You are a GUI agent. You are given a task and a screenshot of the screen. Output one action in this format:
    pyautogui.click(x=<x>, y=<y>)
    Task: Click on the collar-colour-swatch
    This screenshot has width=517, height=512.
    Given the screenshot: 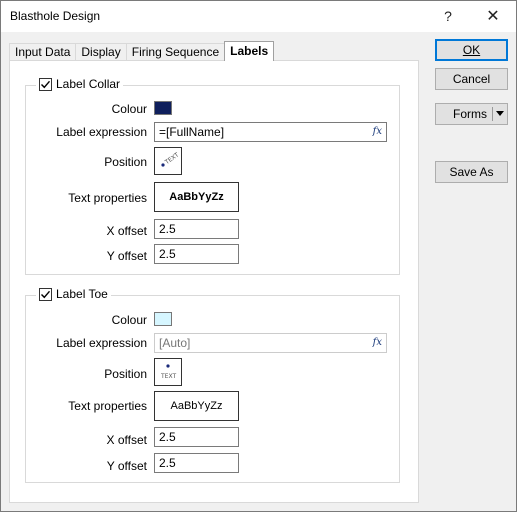 What is the action you would take?
    pyautogui.click(x=163, y=108)
    